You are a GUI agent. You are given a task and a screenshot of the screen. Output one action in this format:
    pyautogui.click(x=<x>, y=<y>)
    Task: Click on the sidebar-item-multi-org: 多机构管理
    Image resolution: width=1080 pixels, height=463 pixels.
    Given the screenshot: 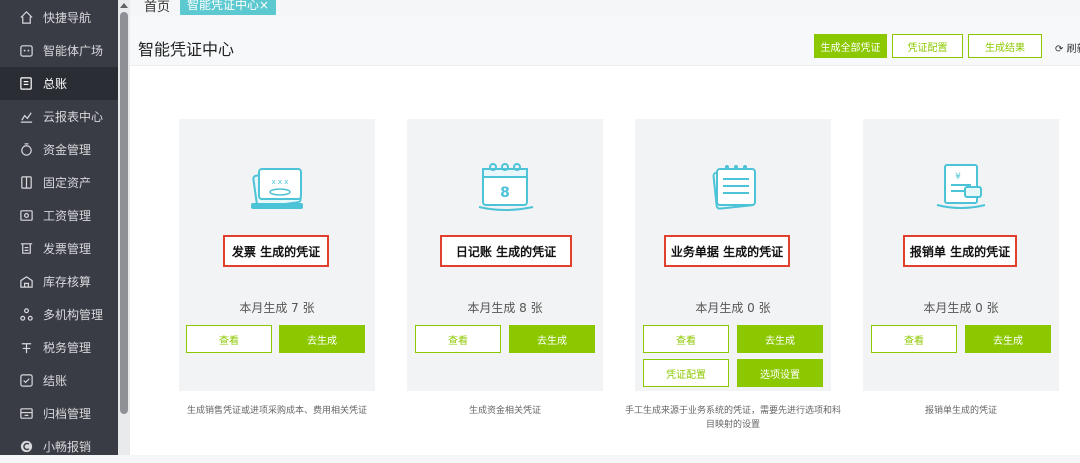 What is the action you would take?
    pyautogui.click(x=59, y=314)
    